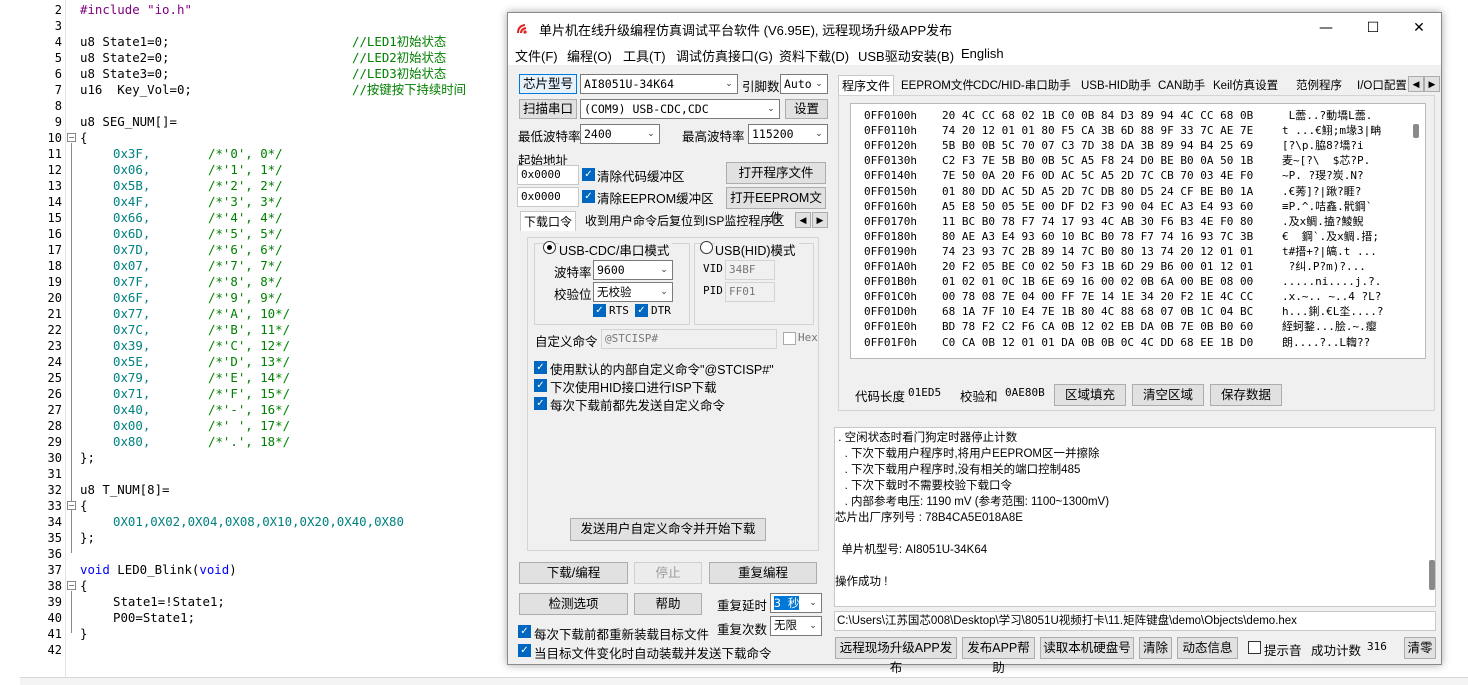 The image size is (1468, 685). Describe the element at coordinates (198, 266) in the screenshot. I see `code-line: 0x07, /*'7', 7*/` at that location.